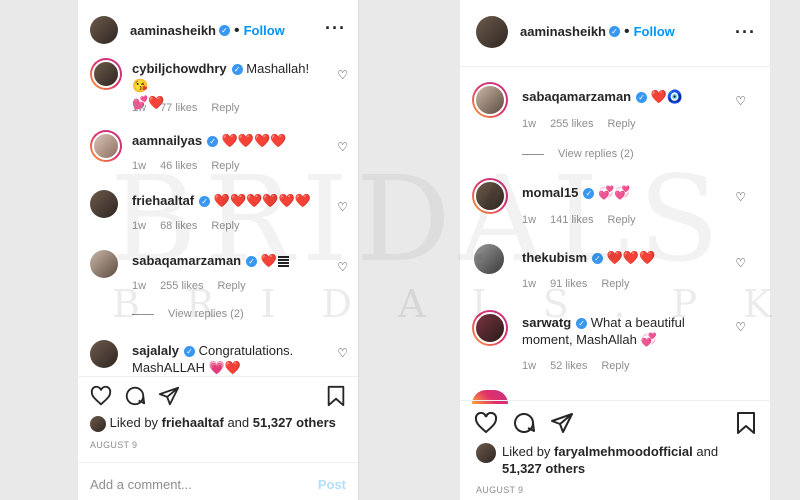  I want to click on header-user: aaminasheikh ✓ • Follow, so click(207, 31).